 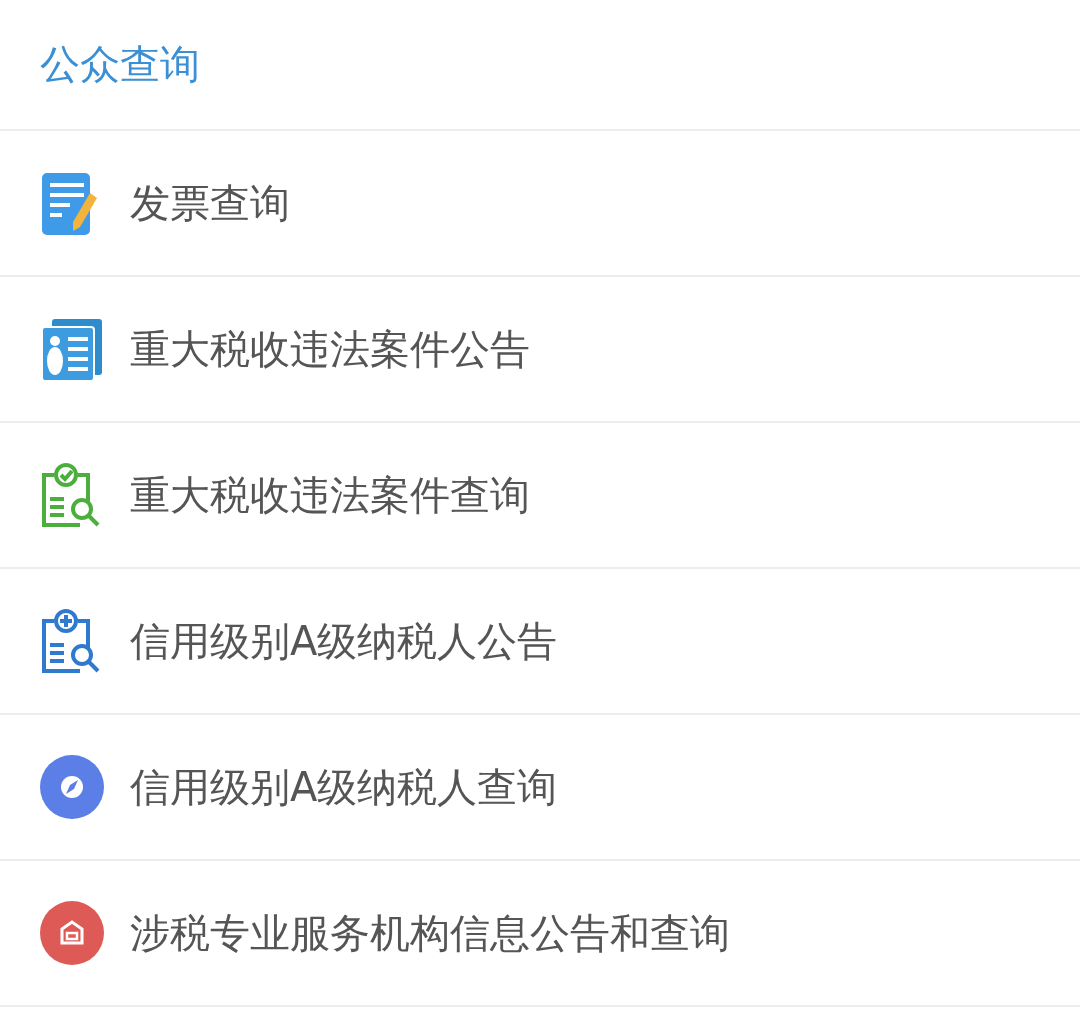 What do you see at coordinates (540, 350) in the screenshot?
I see `menu-item: 重大税收违法案件公告` at bounding box center [540, 350].